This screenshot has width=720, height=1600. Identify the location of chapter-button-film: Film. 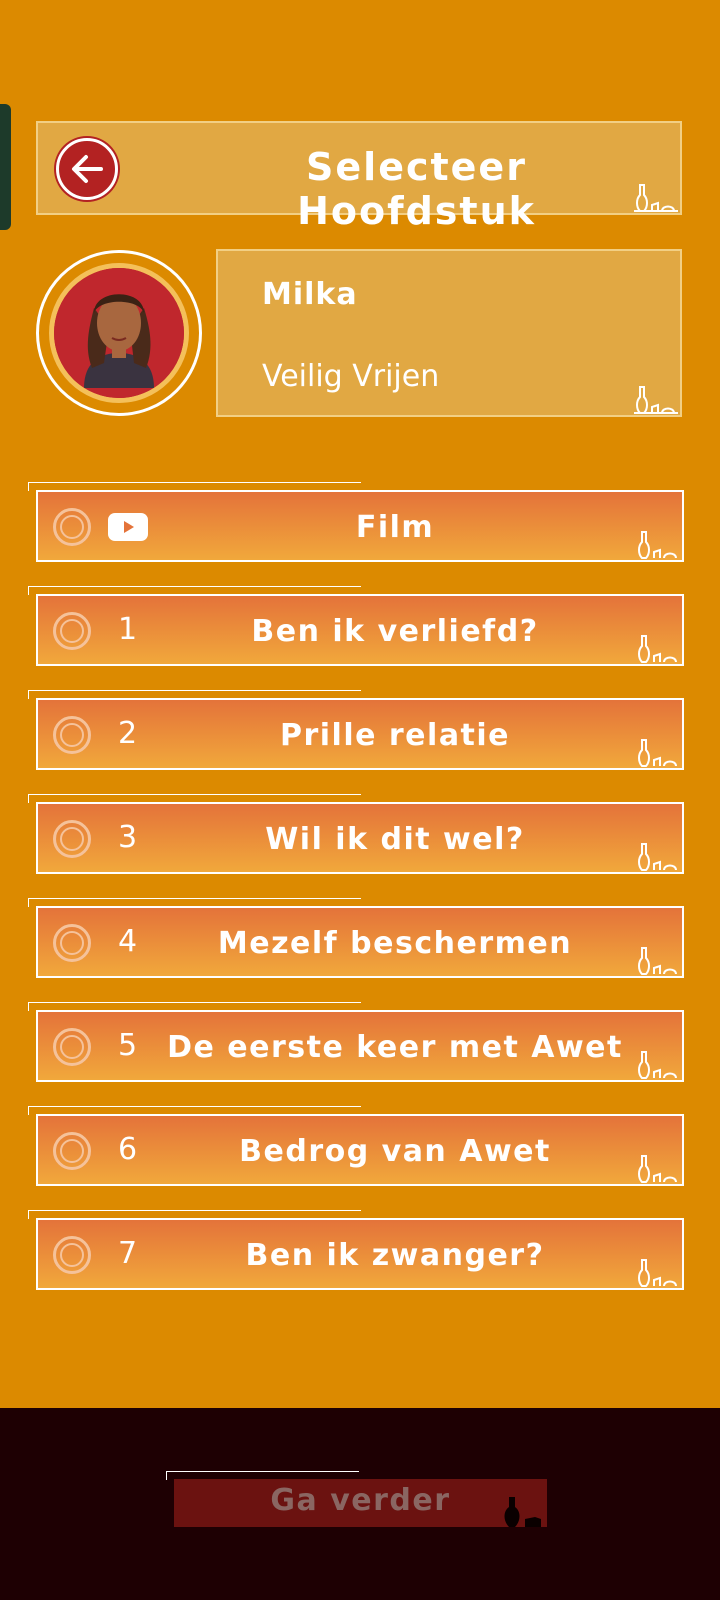
(360, 526).